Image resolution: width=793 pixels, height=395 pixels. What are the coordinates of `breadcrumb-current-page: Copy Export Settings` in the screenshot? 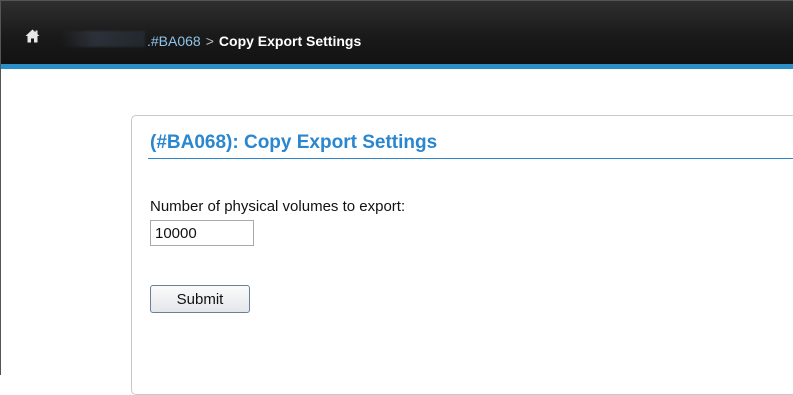 It's located at (290, 41).